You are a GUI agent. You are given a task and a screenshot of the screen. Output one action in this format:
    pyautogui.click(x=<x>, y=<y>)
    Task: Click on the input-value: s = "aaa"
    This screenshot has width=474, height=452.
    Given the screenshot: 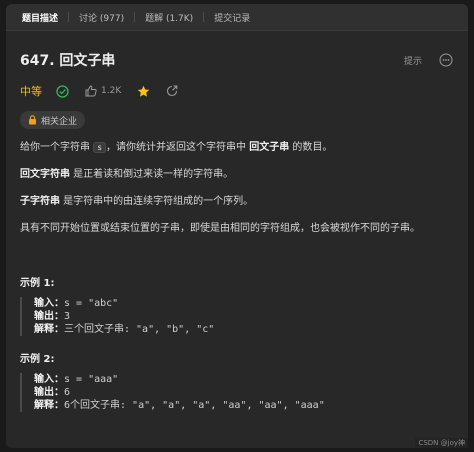 What is the action you would take?
    pyautogui.click(x=91, y=379)
    